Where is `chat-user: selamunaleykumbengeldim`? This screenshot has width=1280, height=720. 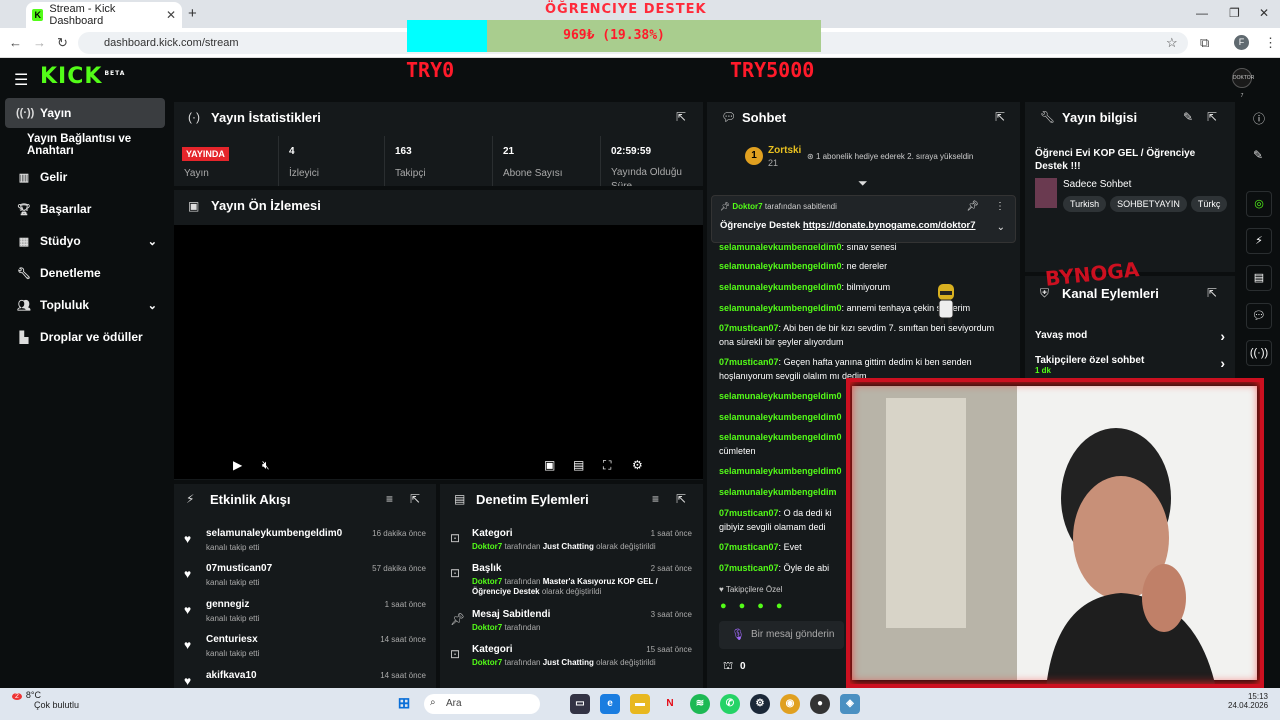
chat-user: selamunaleykumbengeldim is located at coordinates (778, 492).